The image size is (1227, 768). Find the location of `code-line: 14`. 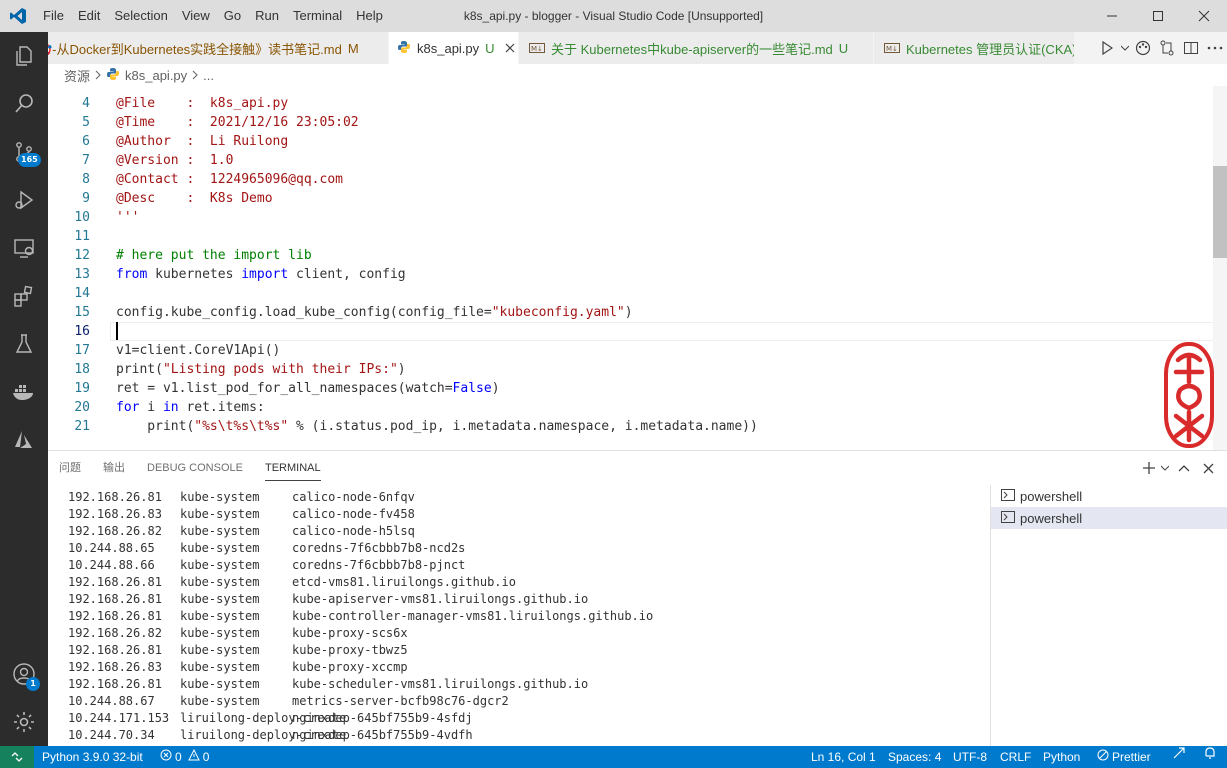

code-line: 14 is located at coordinates (630, 293).